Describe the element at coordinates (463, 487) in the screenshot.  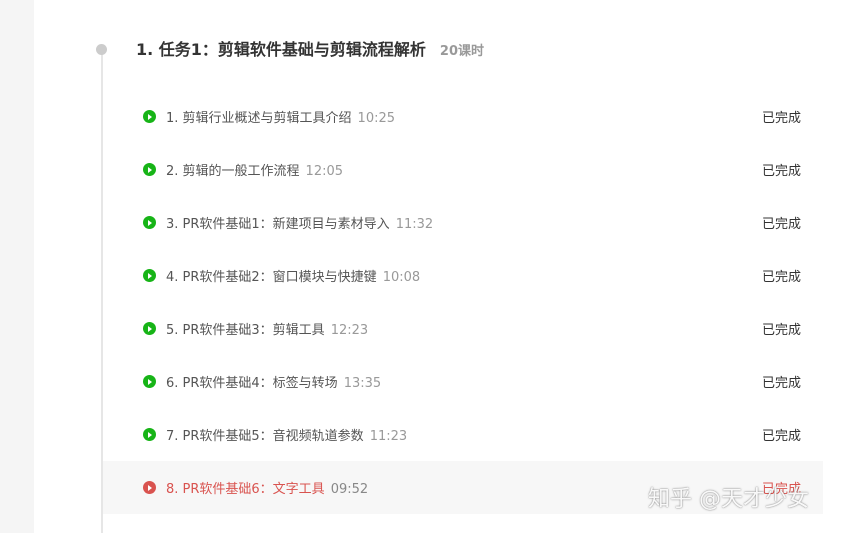
I see `lesson-item-active: 8. PR软件基础6：文字工具 09:52 已完成` at that location.